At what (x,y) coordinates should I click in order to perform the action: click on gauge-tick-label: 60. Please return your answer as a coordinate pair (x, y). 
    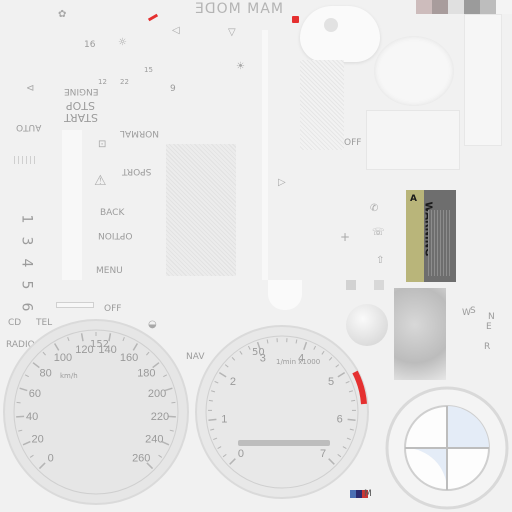
    Looking at the image, I should click on (35, 394).